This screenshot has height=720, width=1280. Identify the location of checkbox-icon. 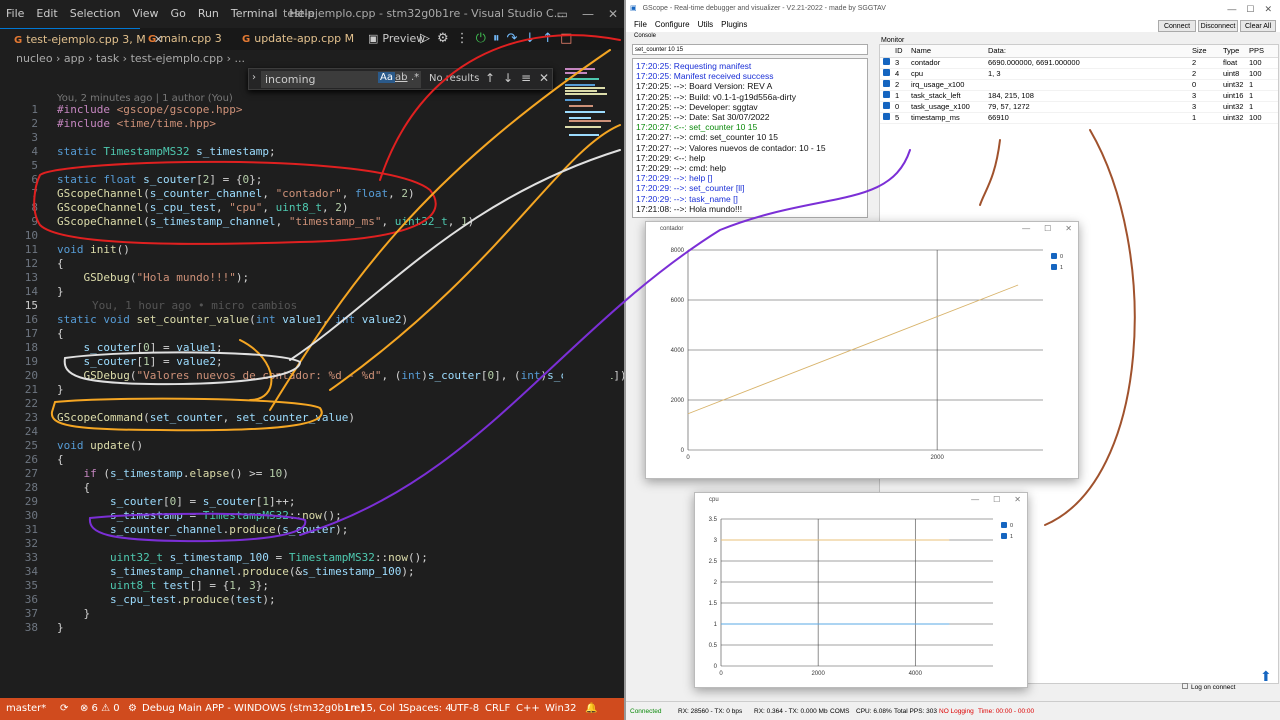
(1185, 686).